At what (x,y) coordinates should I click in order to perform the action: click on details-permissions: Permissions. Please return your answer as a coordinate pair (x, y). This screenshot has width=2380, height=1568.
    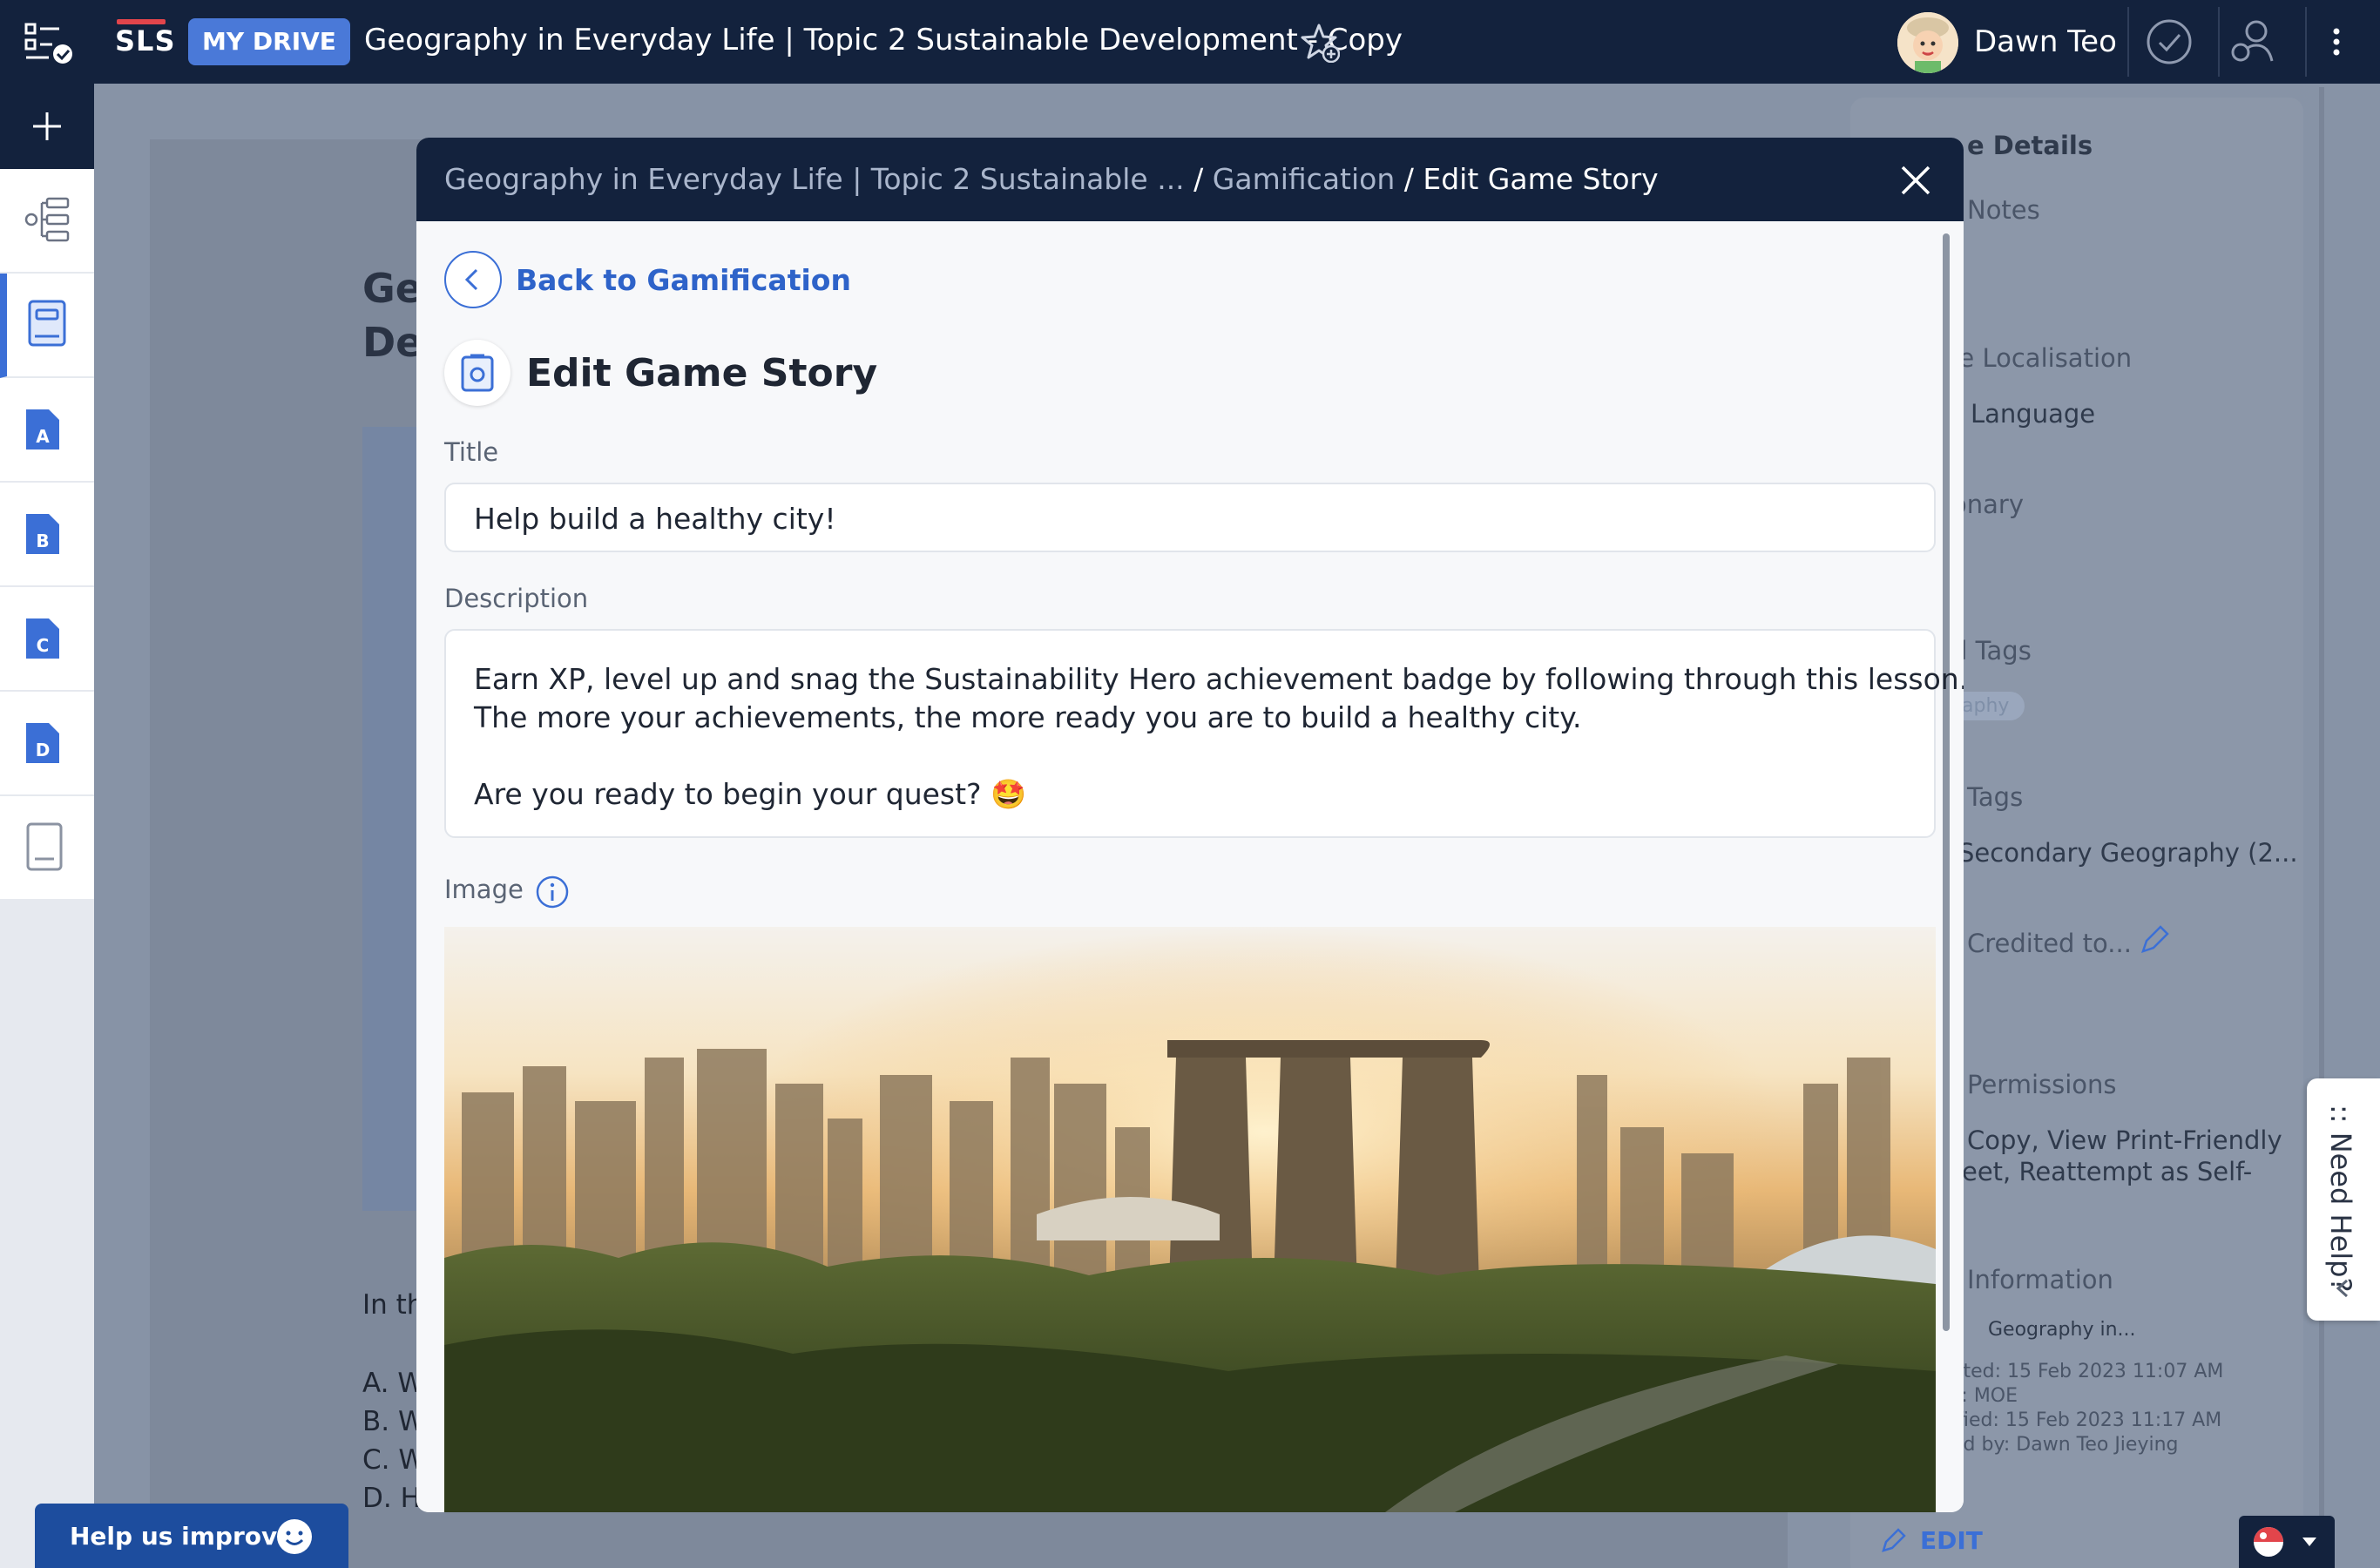
    Looking at the image, I should click on (2042, 1084).